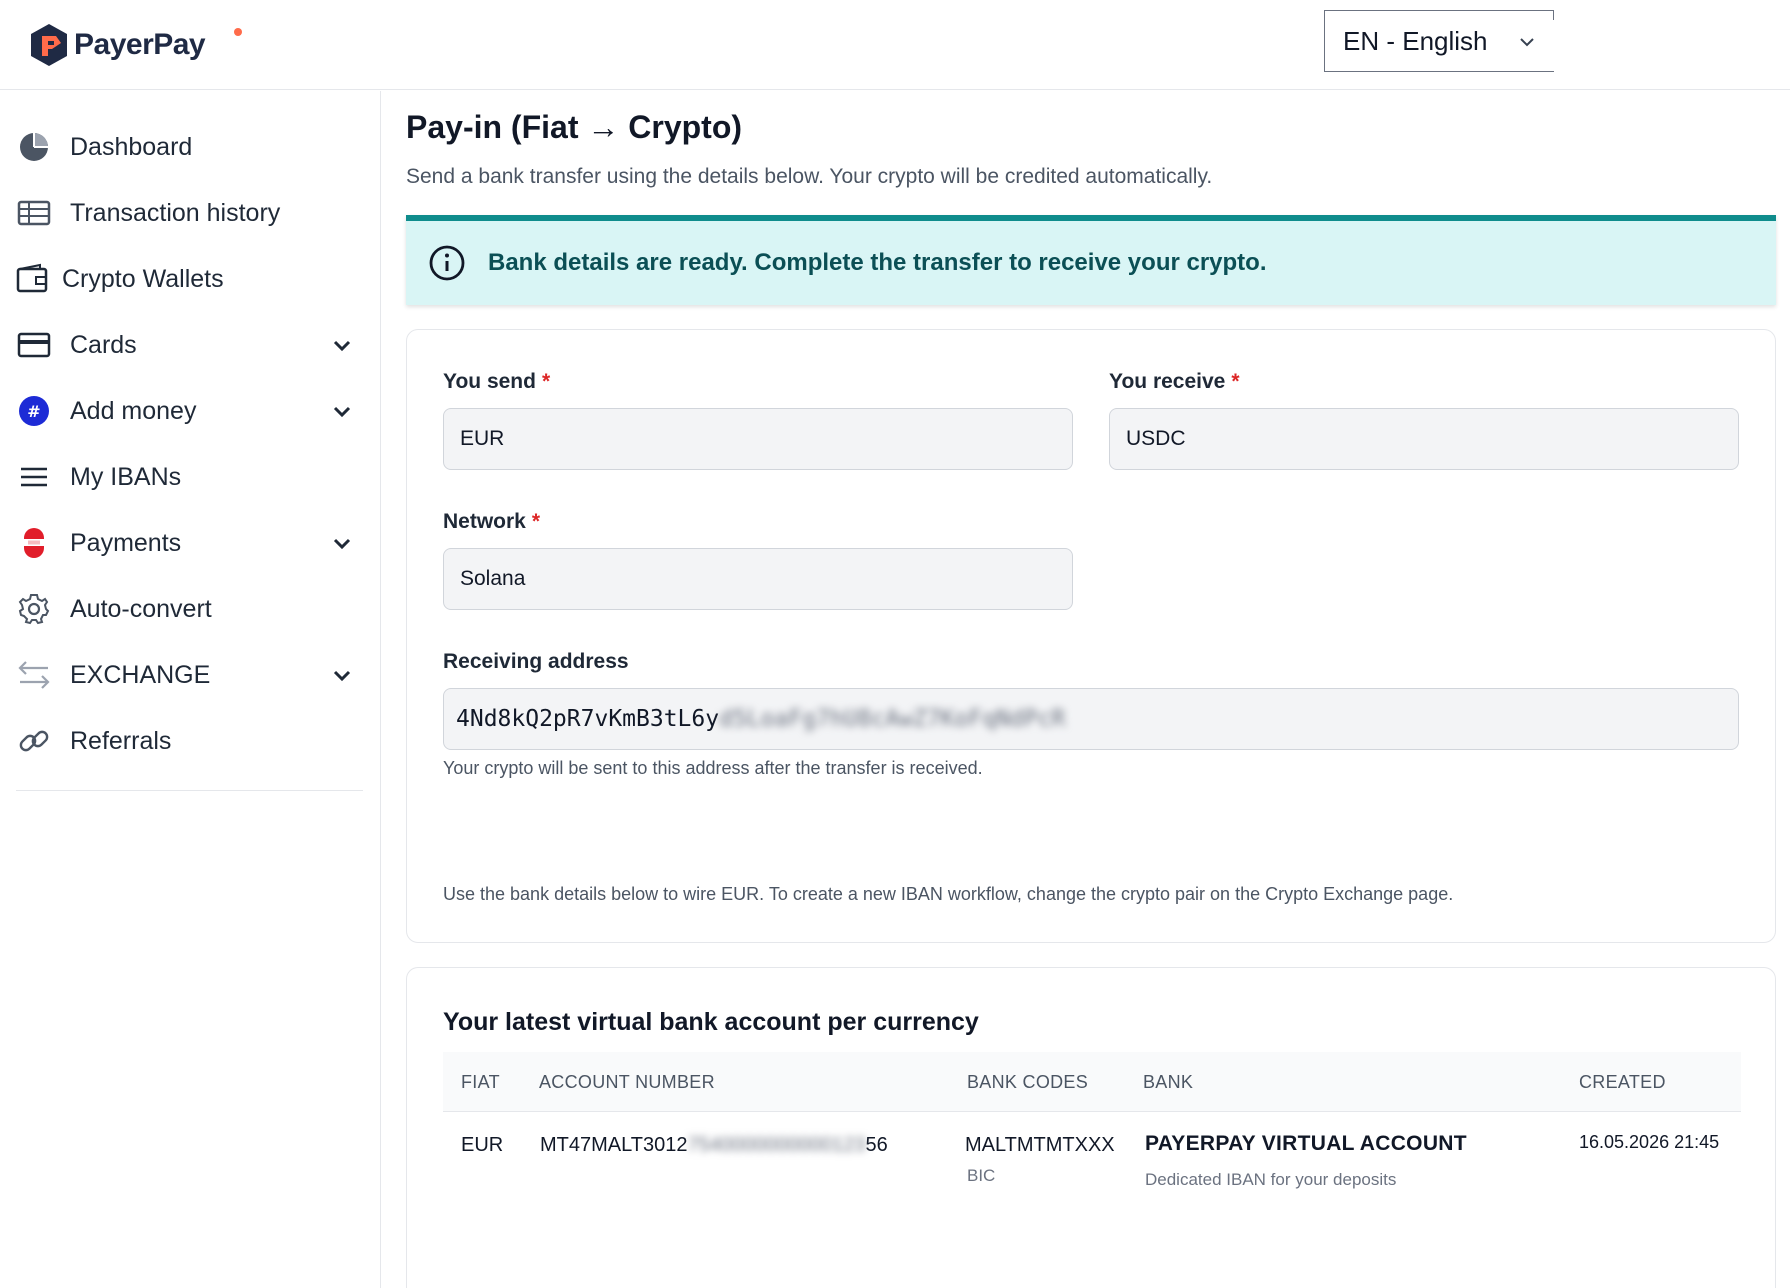  Describe the element at coordinates (32, 279) in the screenshot. I see `wallet-icon` at that location.